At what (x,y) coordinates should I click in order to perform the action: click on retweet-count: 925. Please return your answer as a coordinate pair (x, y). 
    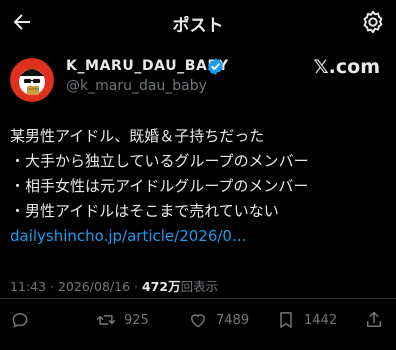
    Looking at the image, I should click on (136, 320).